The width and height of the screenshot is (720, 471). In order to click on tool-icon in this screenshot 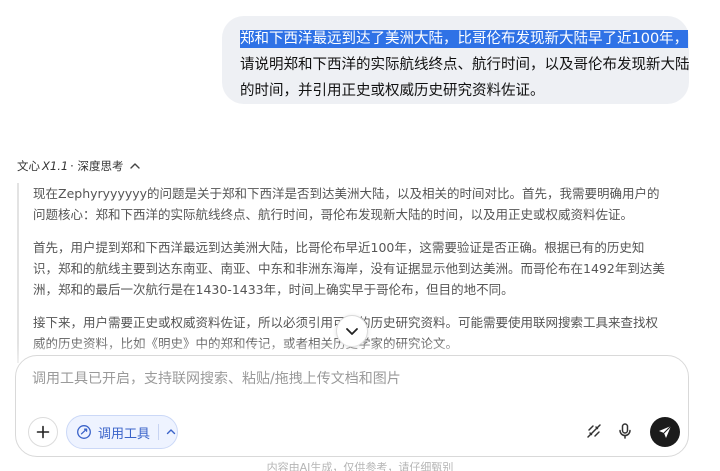, I will do `click(84, 432)`.